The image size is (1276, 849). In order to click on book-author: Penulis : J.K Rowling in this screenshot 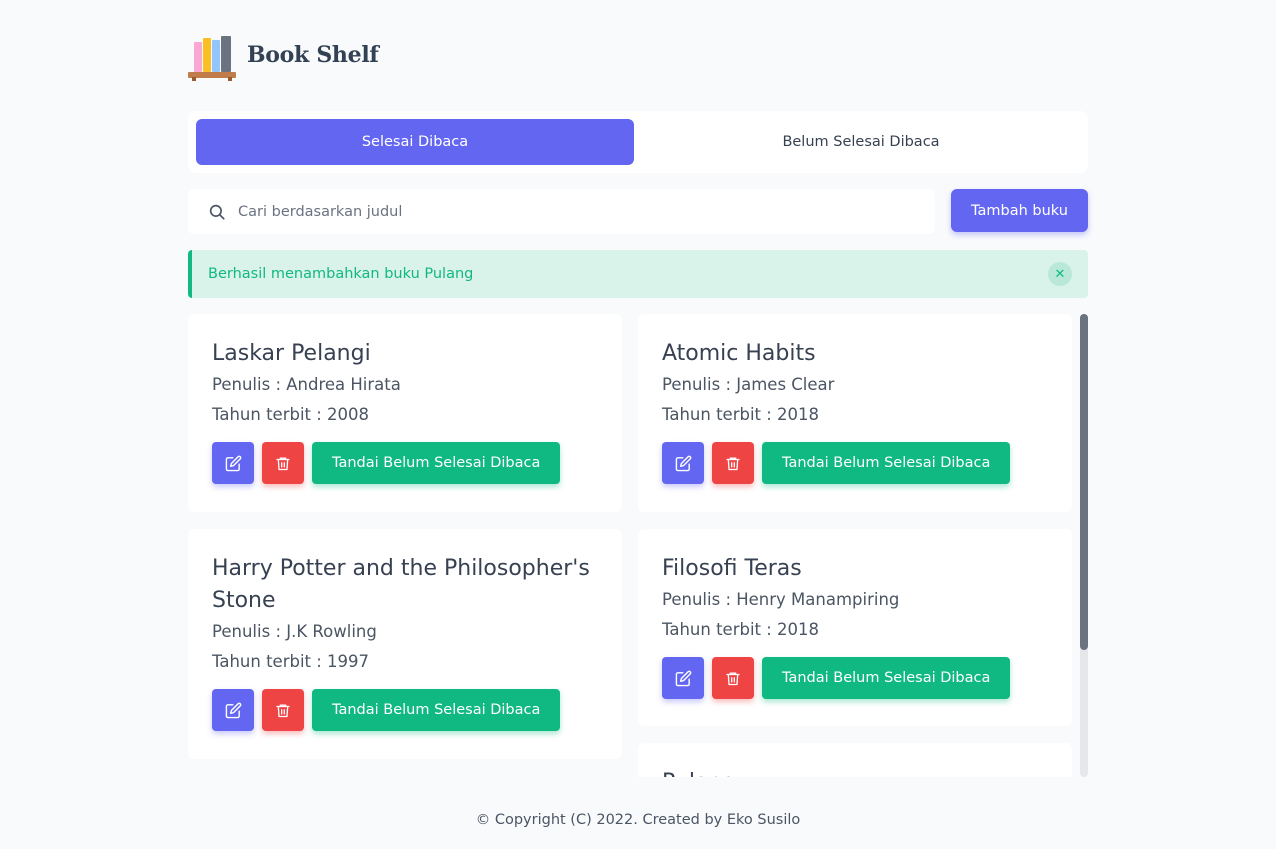, I will do `click(294, 631)`.